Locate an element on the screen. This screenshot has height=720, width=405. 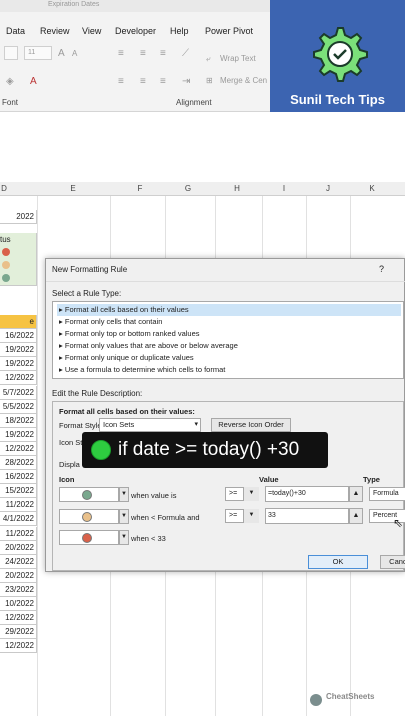
dialog-title: New Formatting Rule is located at coordinates (90, 269).